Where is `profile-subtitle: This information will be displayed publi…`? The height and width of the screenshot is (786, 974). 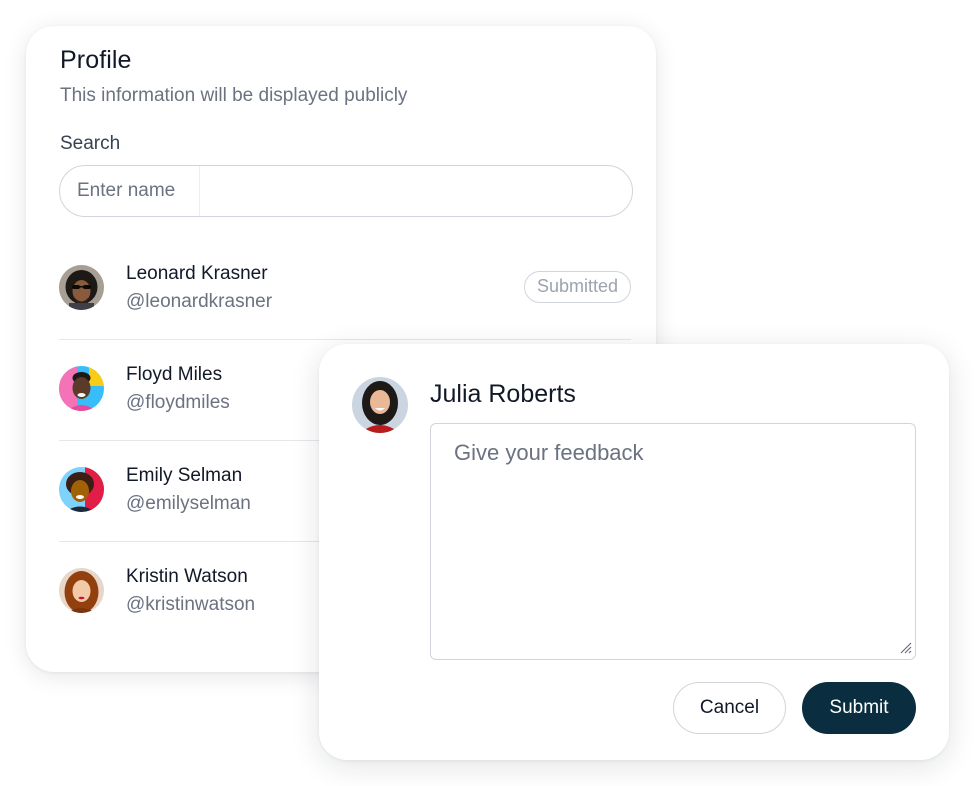 profile-subtitle: This information will be displayed publi… is located at coordinates (234, 95).